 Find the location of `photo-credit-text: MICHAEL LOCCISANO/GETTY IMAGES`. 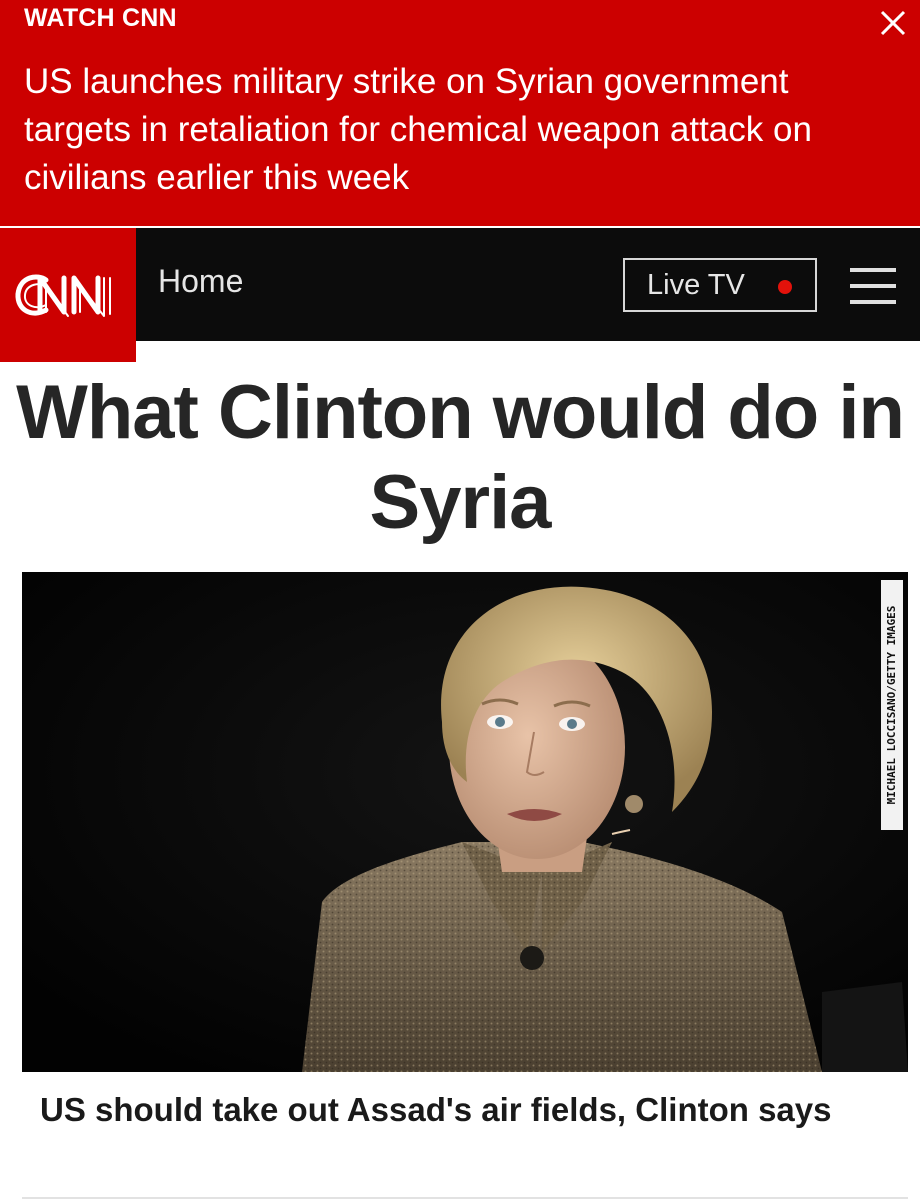

photo-credit-text: MICHAEL LOCCISANO/GETTY IMAGES is located at coordinates (892, 705).